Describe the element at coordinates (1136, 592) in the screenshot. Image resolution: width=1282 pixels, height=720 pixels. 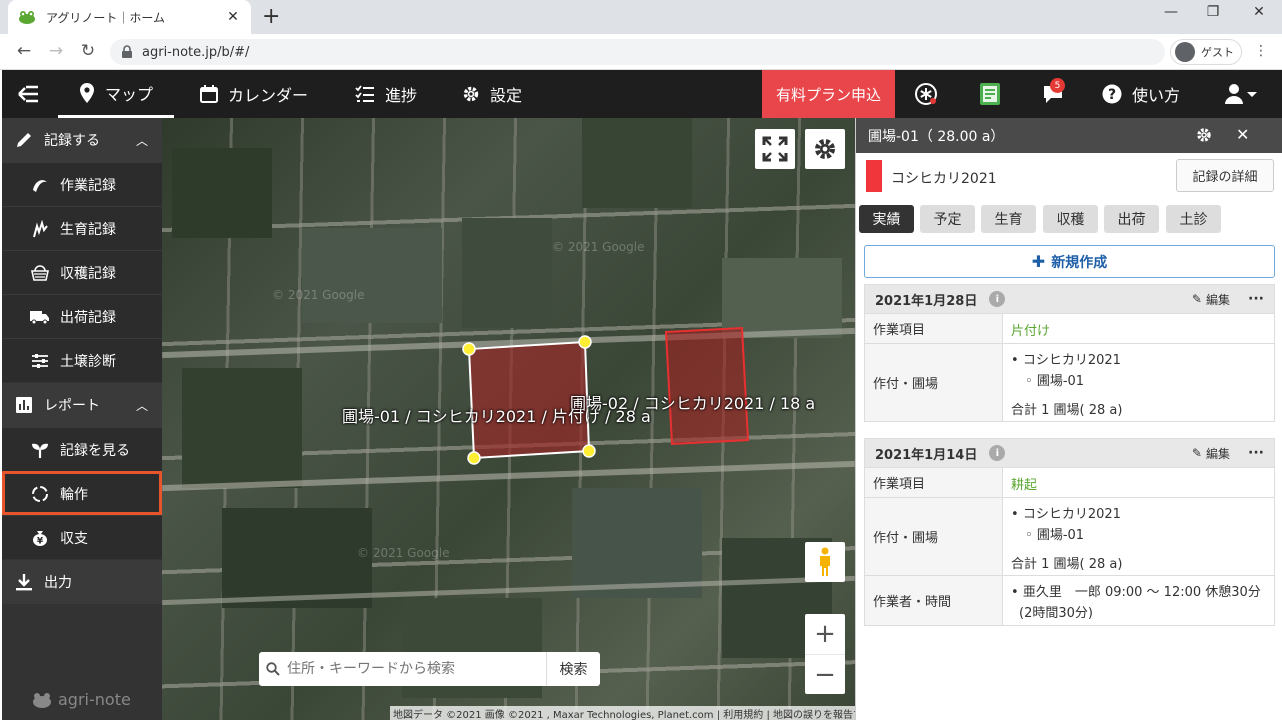
I see `list-item: • 亜久里 一郎 09:00 ～ 12:00 休憩30分` at that location.